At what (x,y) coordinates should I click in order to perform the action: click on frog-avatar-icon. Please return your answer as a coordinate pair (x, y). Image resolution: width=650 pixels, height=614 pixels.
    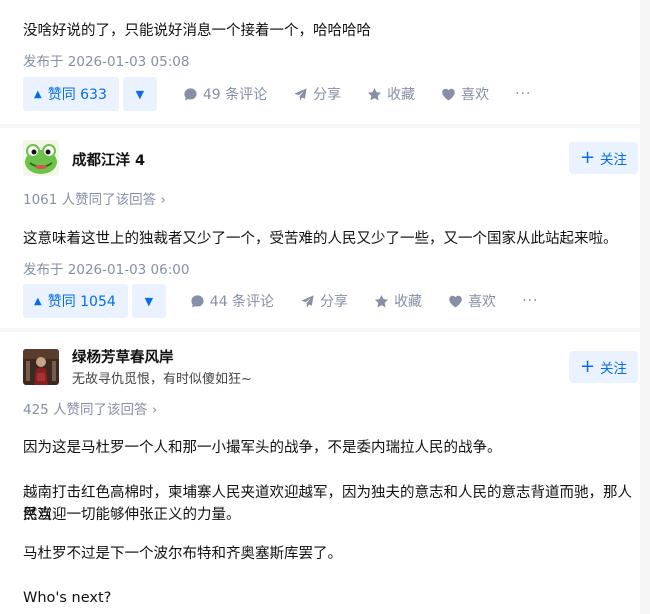
    Looking at the image, I should click on (41, 158).